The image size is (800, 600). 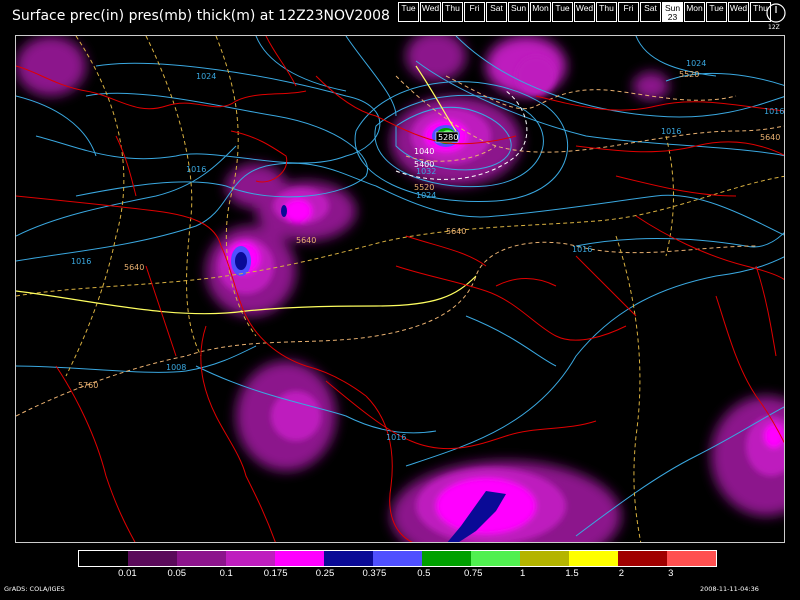 What do you see at coordinates (226, 573) in the screenshot?
I see `legend-tick-label: 0.1` at bounding box center [226, 573].